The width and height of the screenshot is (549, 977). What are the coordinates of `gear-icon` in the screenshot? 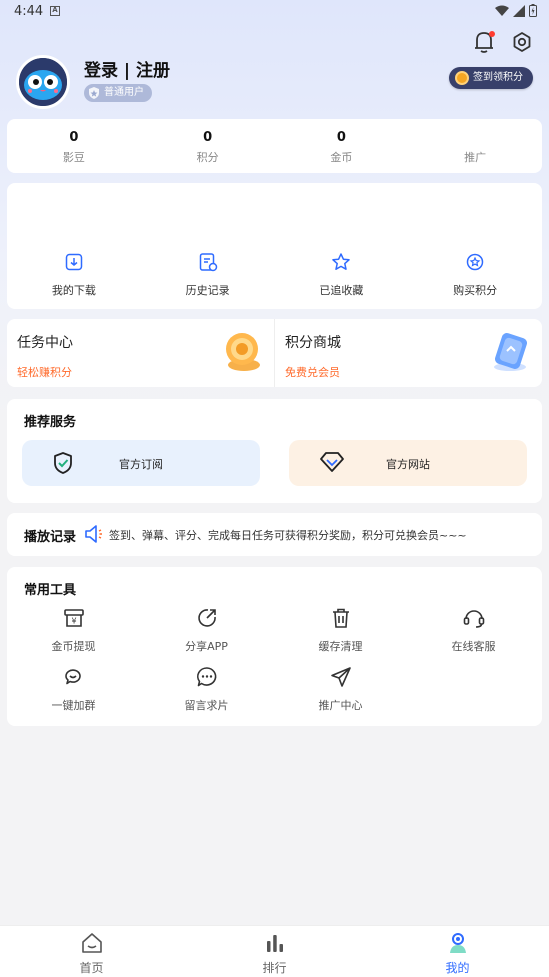 It's located at (522, 42).